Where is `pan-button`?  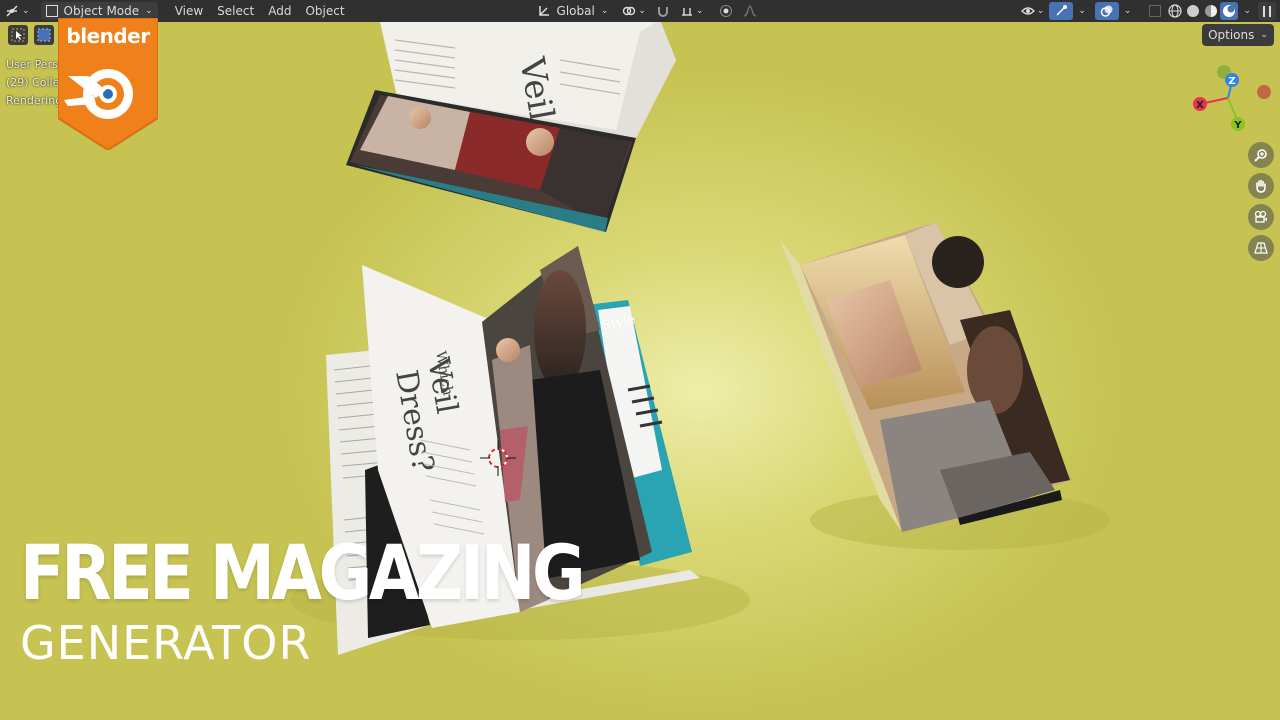
pan-button is located at coordinates (1261, 186).